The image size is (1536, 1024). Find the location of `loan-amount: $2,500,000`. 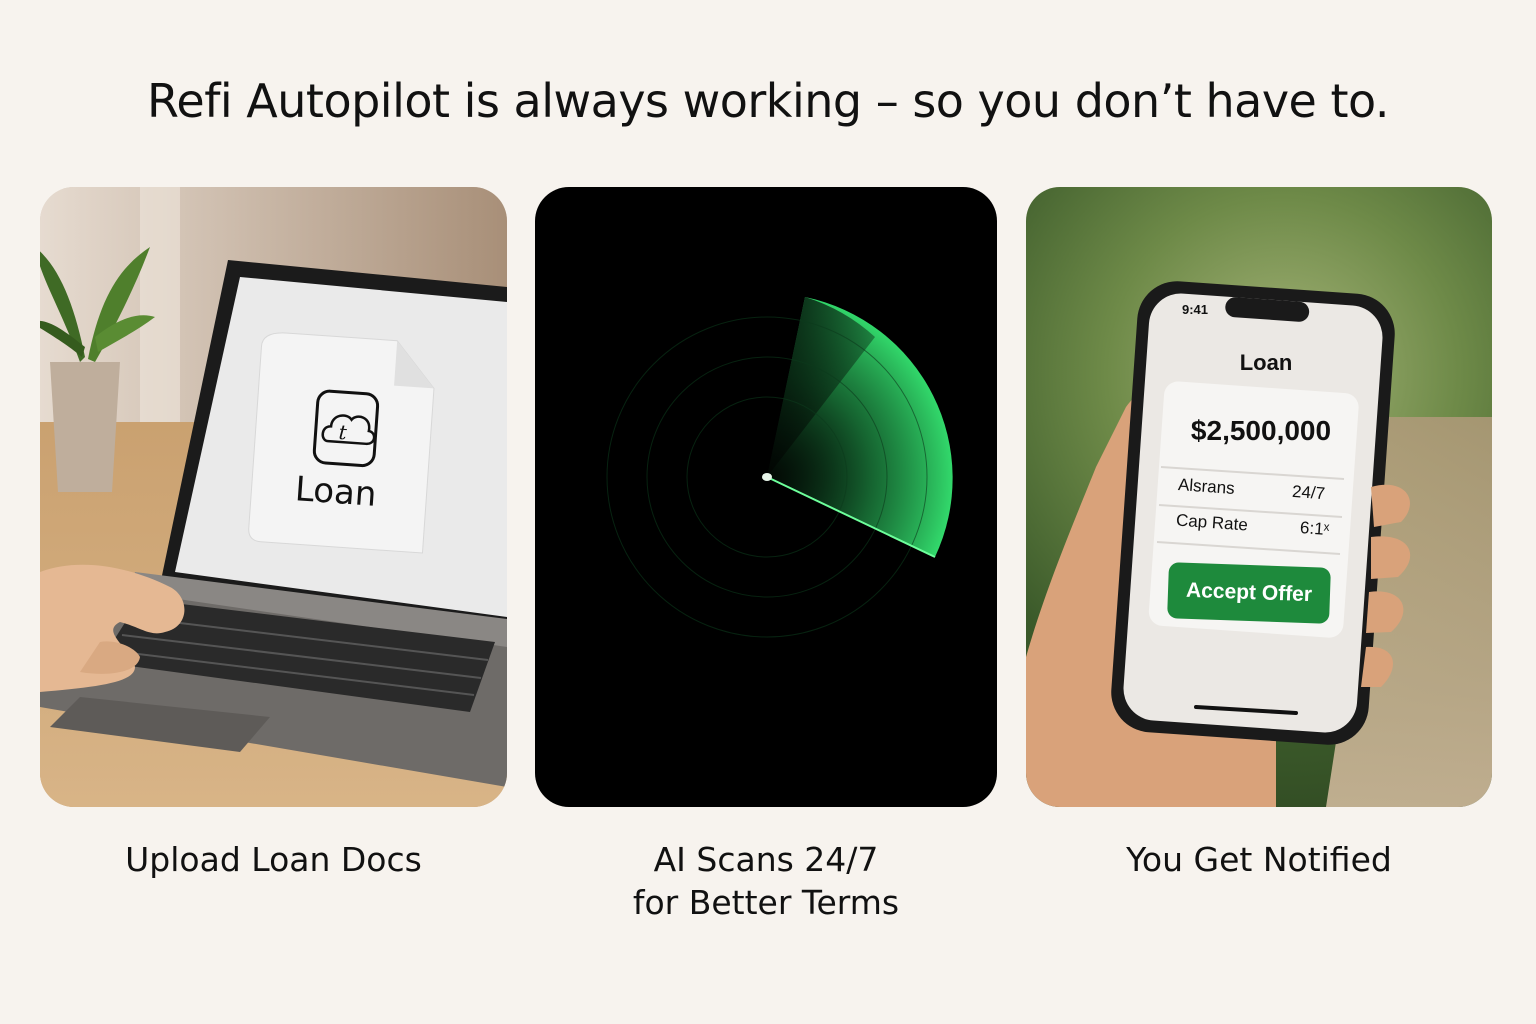

loan-amount: $2,500,000 is located at coordinates (1261, 430).